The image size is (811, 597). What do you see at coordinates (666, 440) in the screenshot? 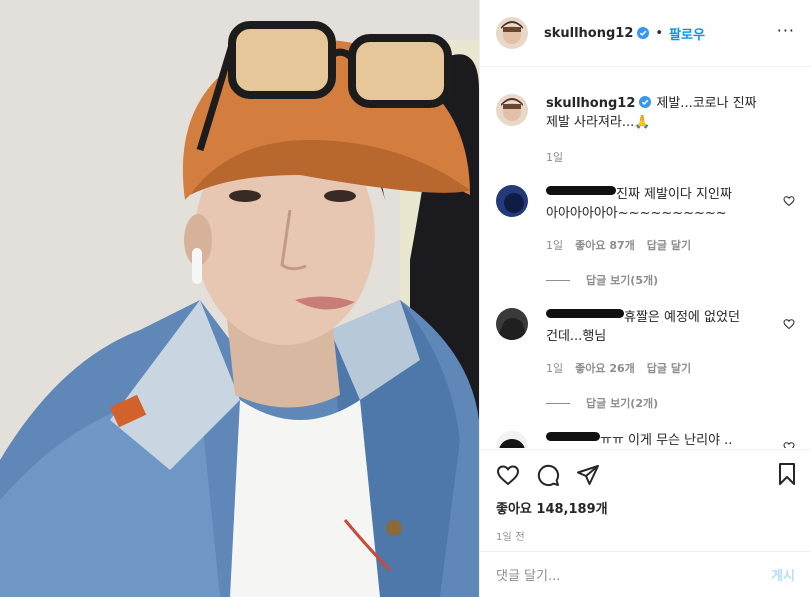
I see `comment-body: ㅠㅠ 이게 무슨 난리야 ..` at bounding box center [666, 440].